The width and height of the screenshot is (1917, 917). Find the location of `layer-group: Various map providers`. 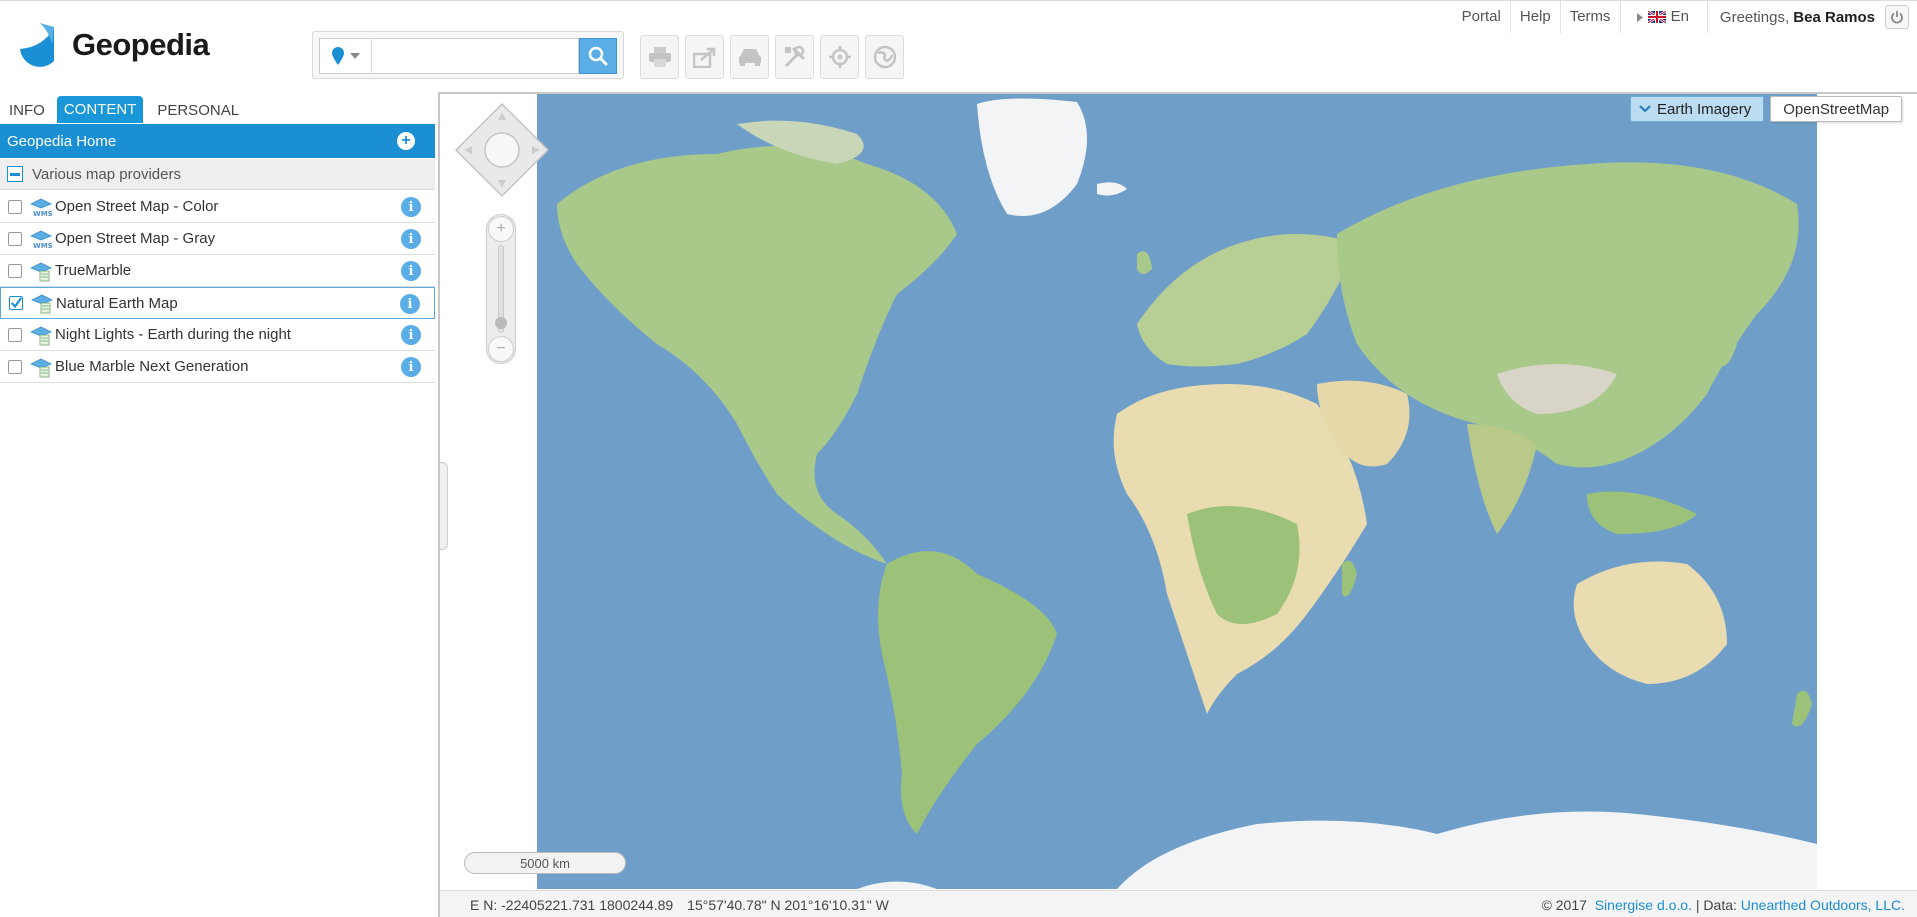

layer-group: Various map providers is located at coordinates (217, 174).